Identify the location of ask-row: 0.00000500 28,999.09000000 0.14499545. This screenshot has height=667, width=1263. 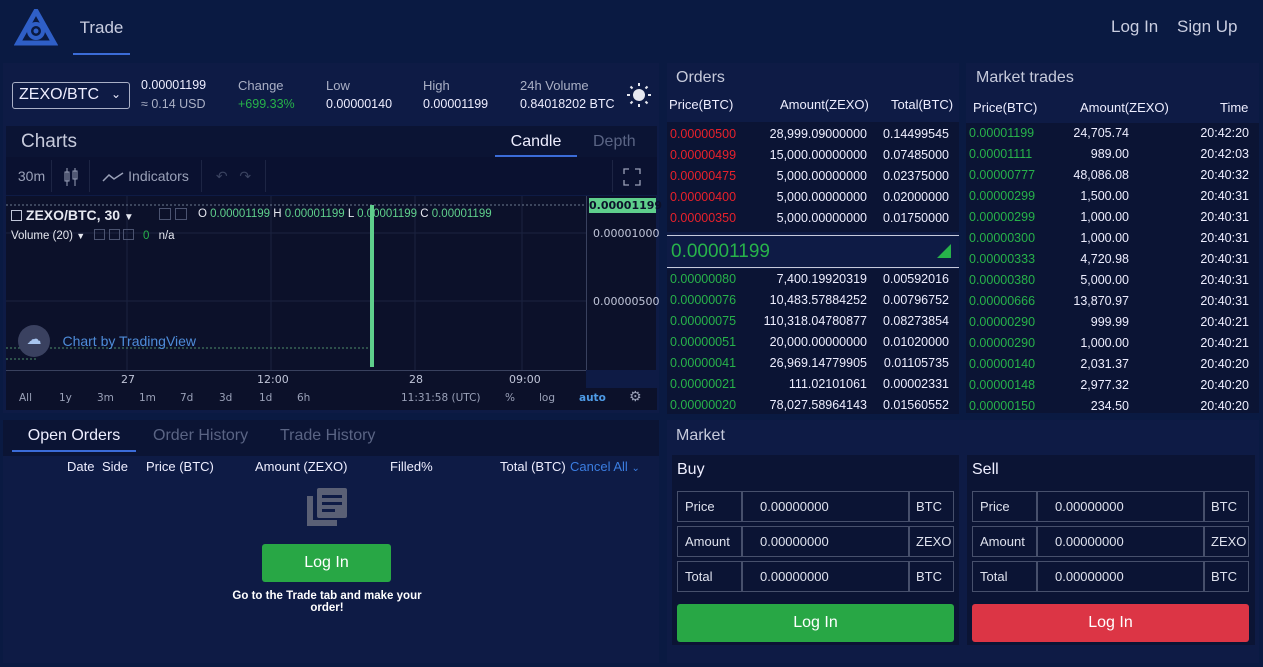
(813, 134).